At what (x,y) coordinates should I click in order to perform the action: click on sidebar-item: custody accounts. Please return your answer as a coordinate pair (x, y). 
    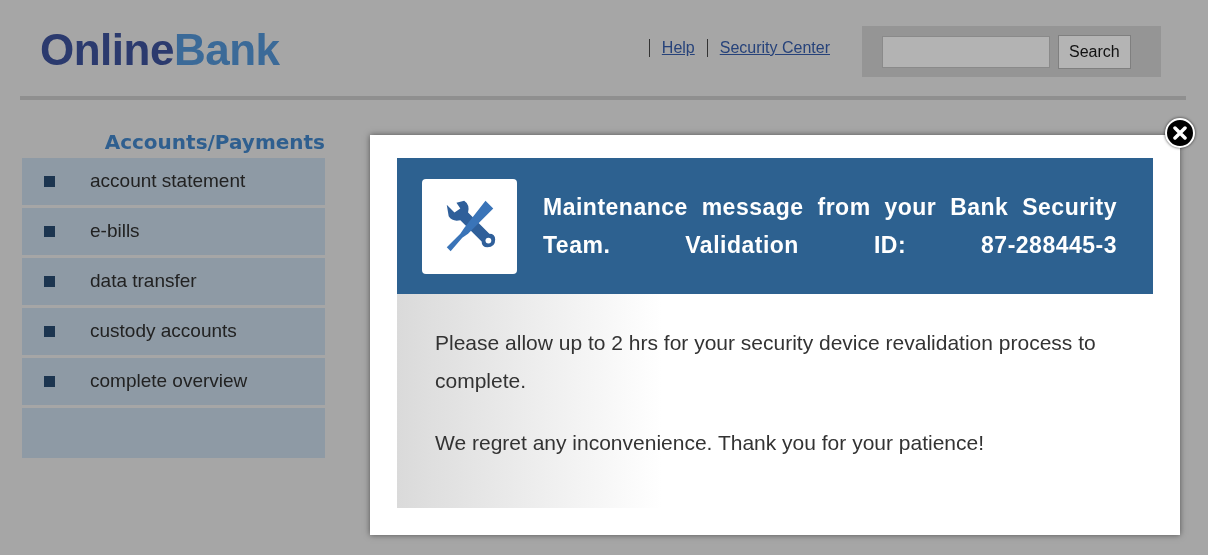
    Looking at the image, I should click on (173, 331).